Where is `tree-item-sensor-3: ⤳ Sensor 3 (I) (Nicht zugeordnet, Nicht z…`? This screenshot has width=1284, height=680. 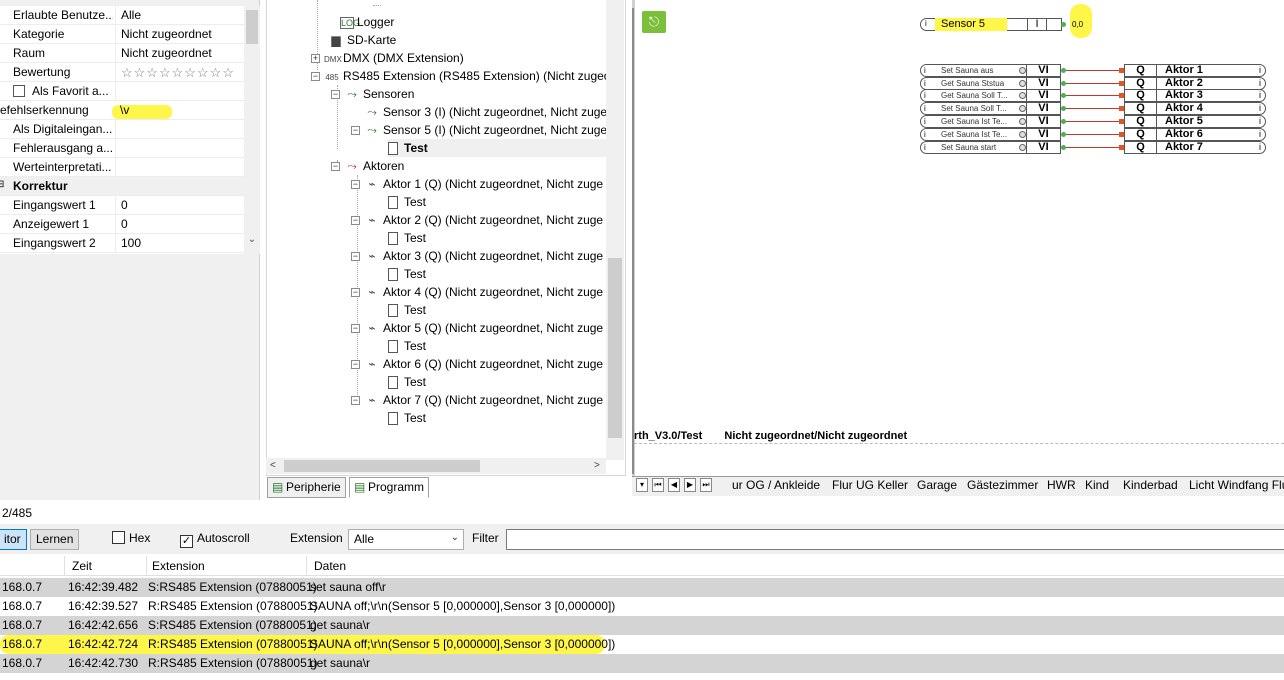 tree-item-sensor-3: ⤳ Sensor 3 (I) (Nicht zugeordnet, Nicht z… is located at coordinates (485, 112).